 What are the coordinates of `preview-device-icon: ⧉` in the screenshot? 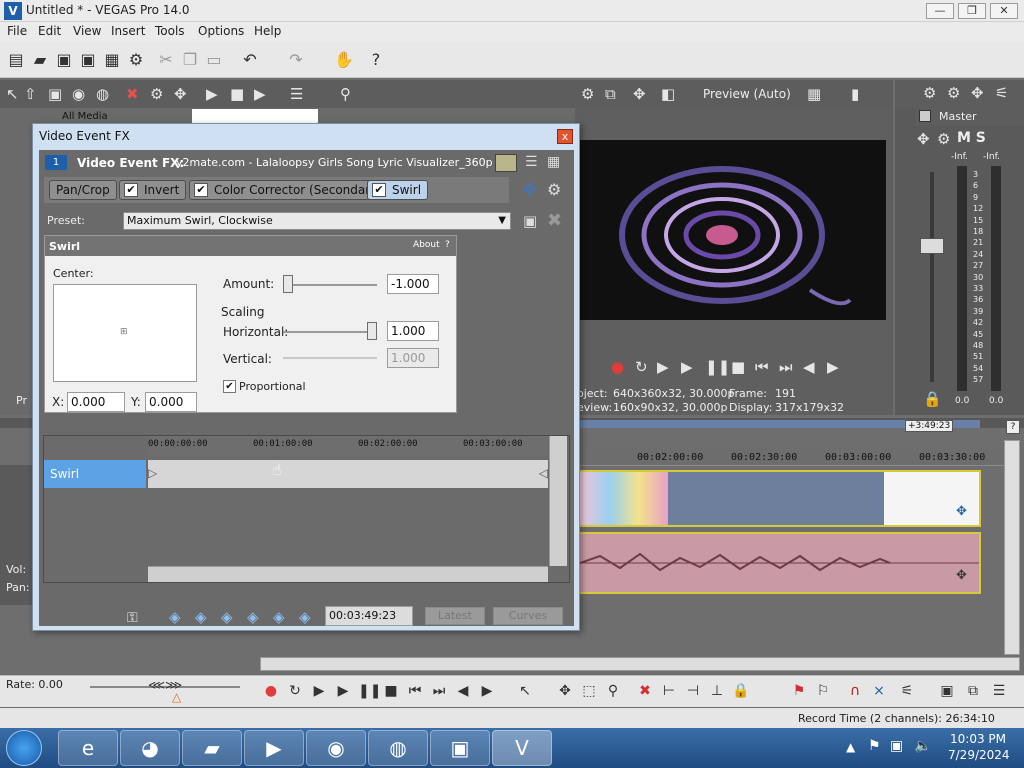 It's located at (610, 94).